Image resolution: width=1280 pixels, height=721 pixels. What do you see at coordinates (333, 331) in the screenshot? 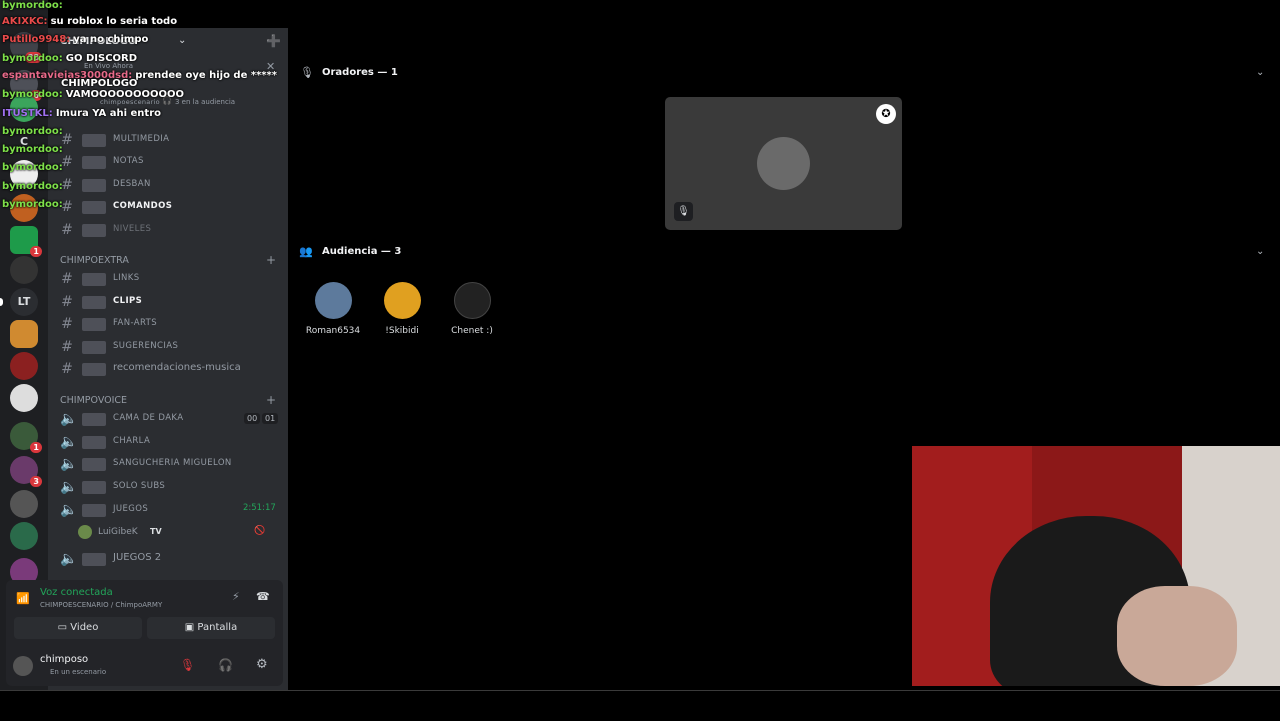
I see `audience-name: Roman6534` at bounding box center [333, 331].